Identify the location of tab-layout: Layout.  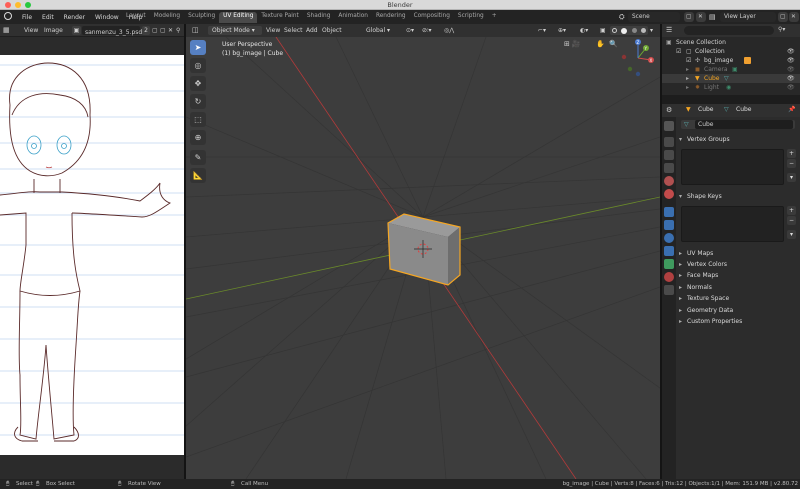
(136, 17).